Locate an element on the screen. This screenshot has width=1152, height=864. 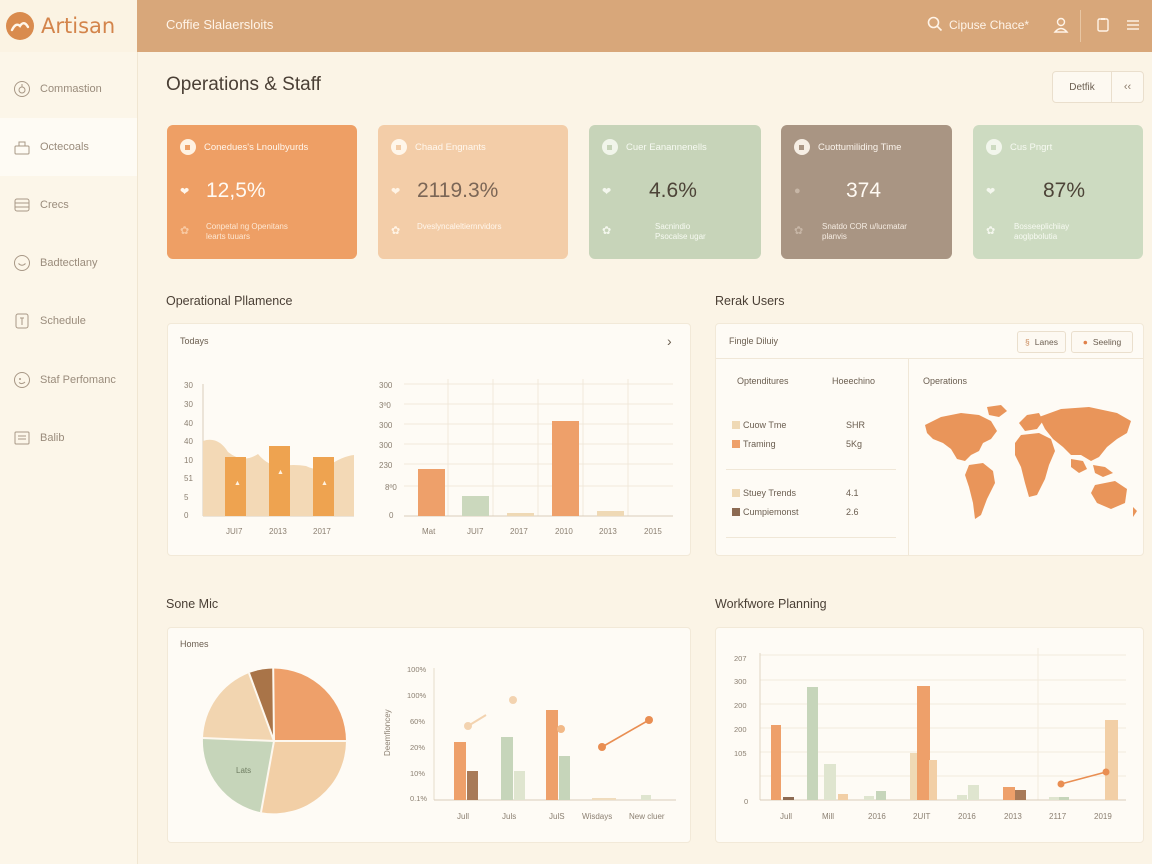
sidebar-item-label: Badtectlany is located at coordinates (69, 263).